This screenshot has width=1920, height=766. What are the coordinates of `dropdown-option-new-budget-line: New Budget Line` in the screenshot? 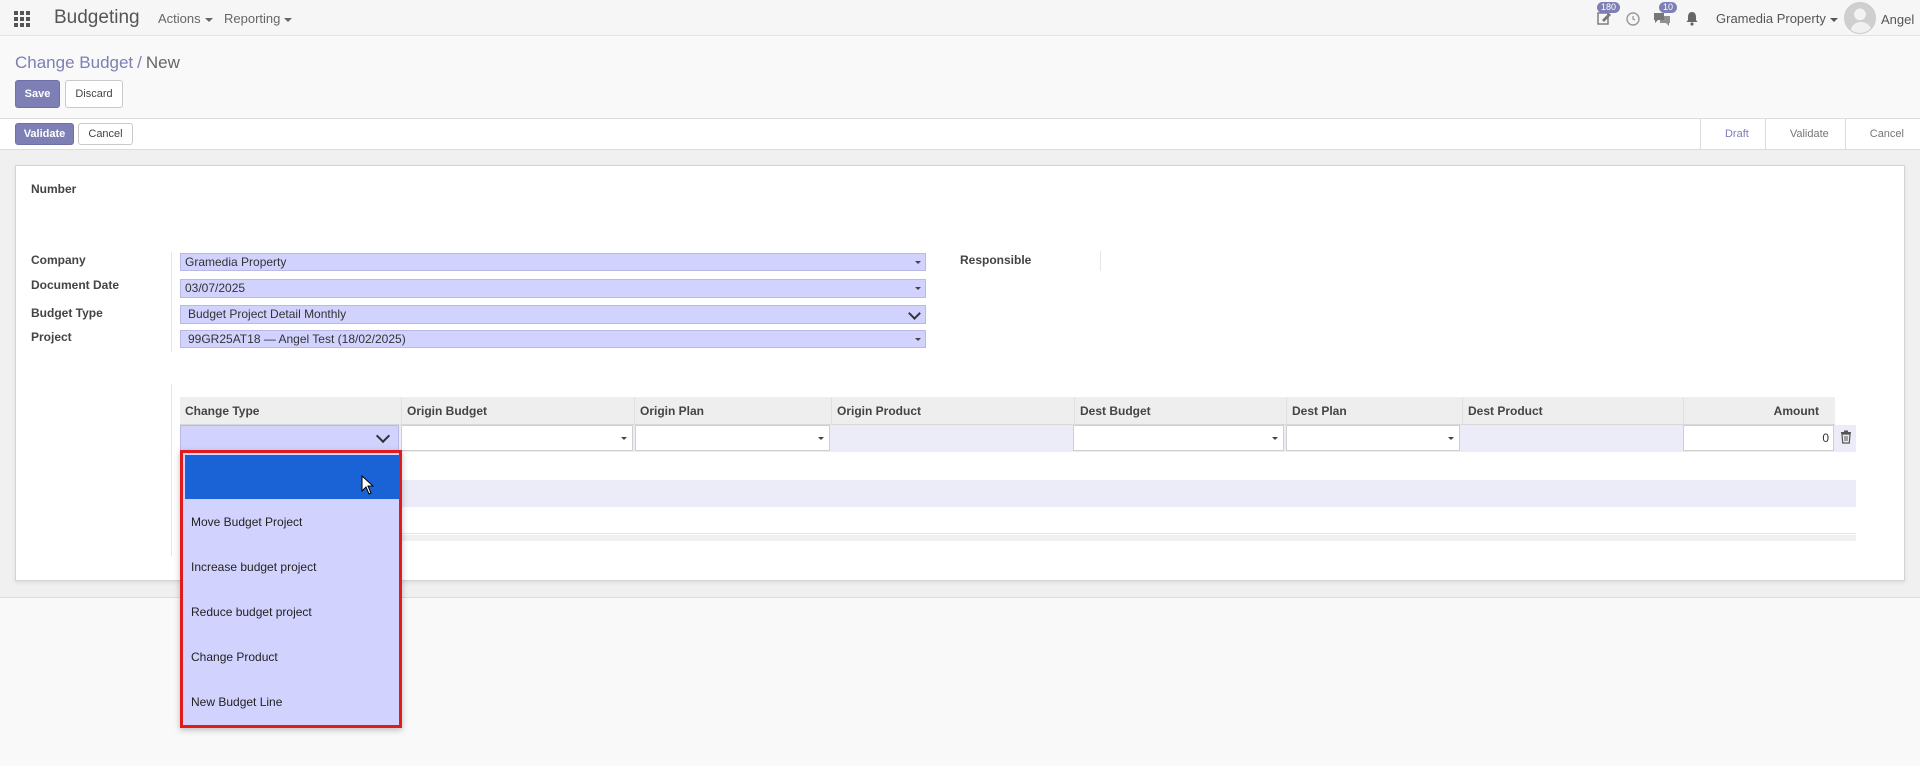 It's located at (236, 702).